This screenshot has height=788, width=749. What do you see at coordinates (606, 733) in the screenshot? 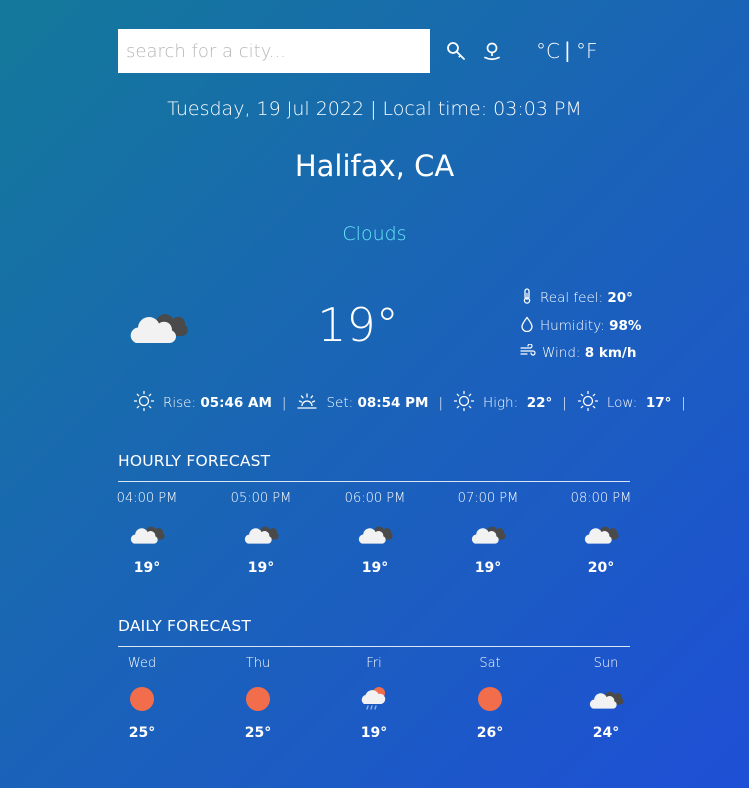
I see `daily-temp: 24°` at bounding box center [606, 733].